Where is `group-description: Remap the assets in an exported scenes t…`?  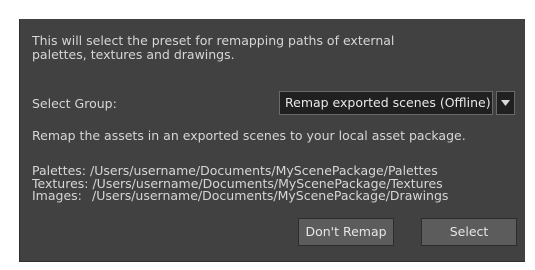 group-description: Remap the assets in an exported scenes t… is located at coordinates (249, 135).